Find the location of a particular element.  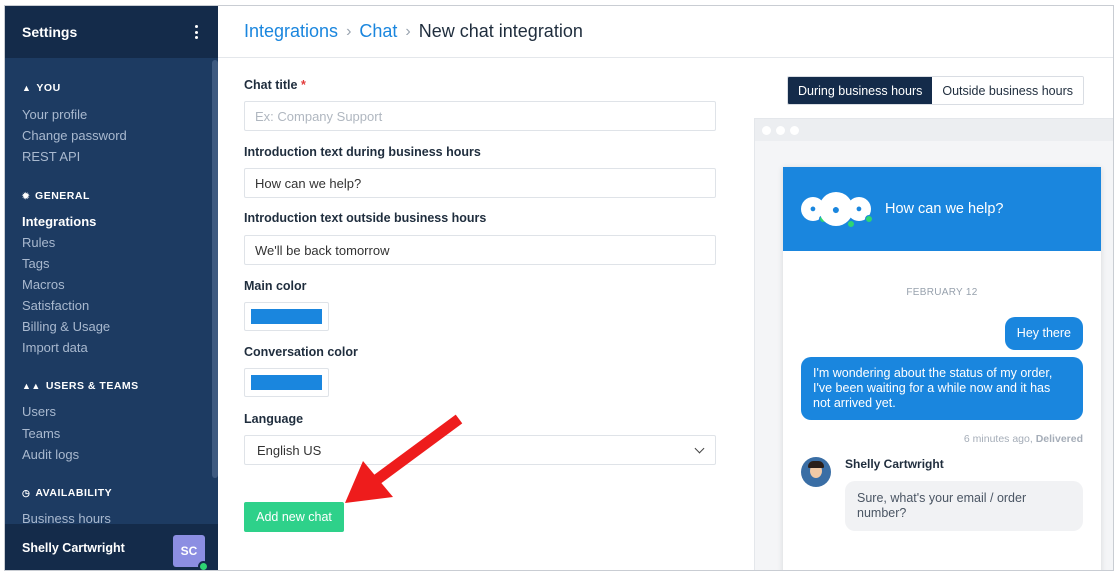

gear-icon: ✹ is located at coordinates (26, 195).